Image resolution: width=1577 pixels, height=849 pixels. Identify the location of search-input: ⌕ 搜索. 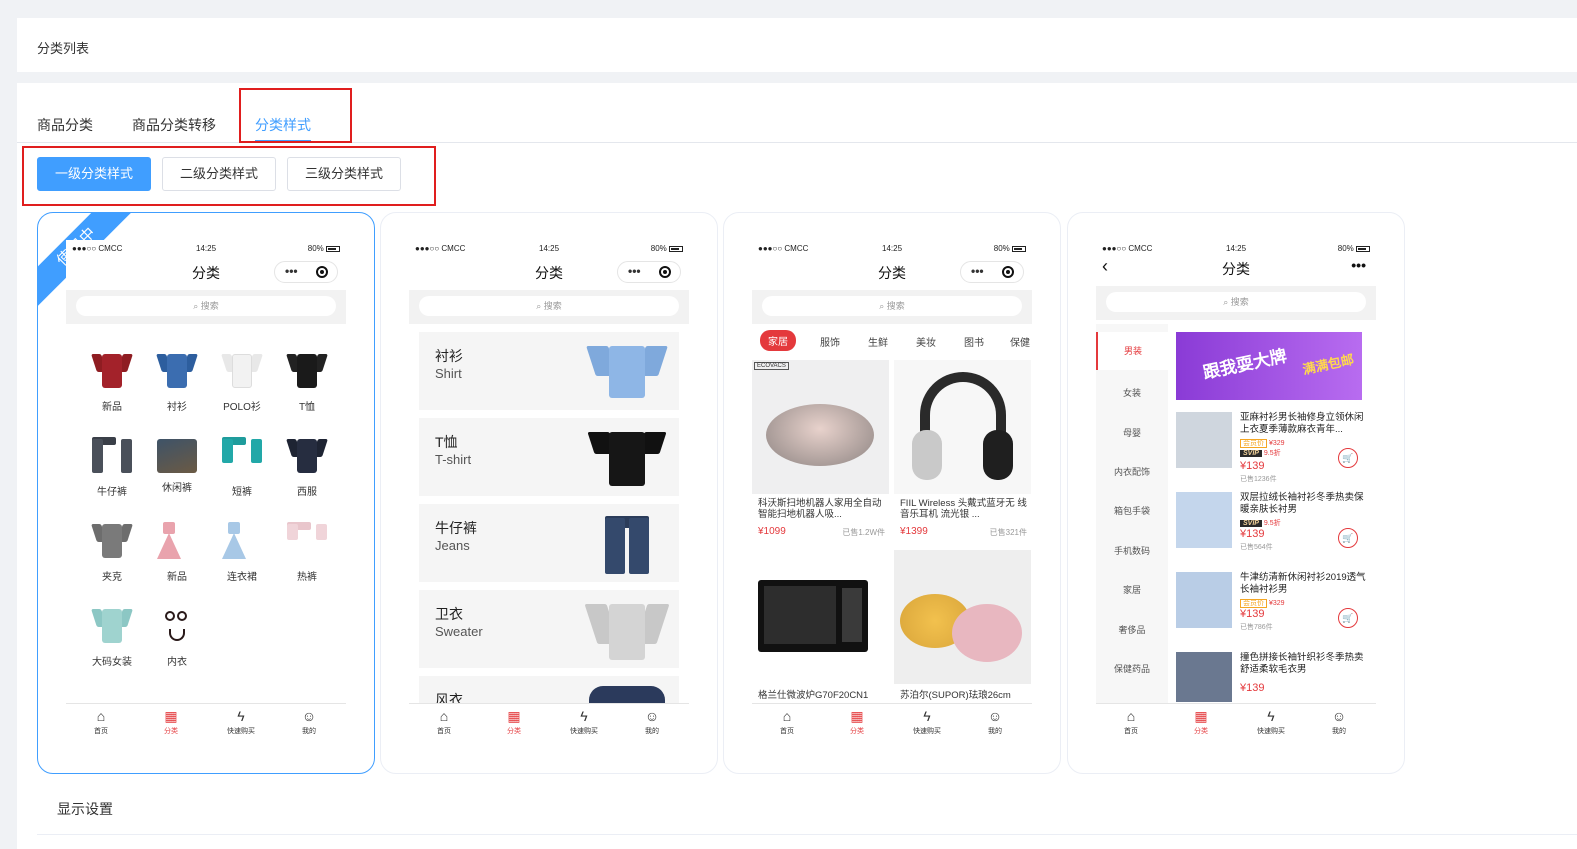
(549, 306).